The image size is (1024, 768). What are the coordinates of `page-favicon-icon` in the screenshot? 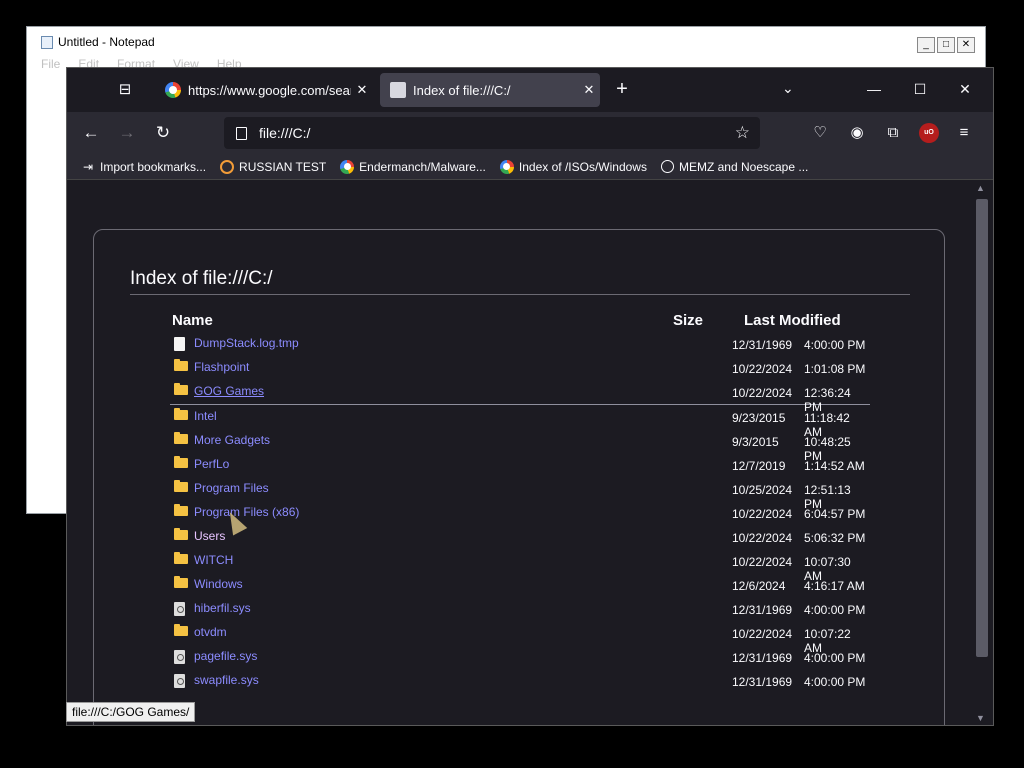 It's located at (398, 90).